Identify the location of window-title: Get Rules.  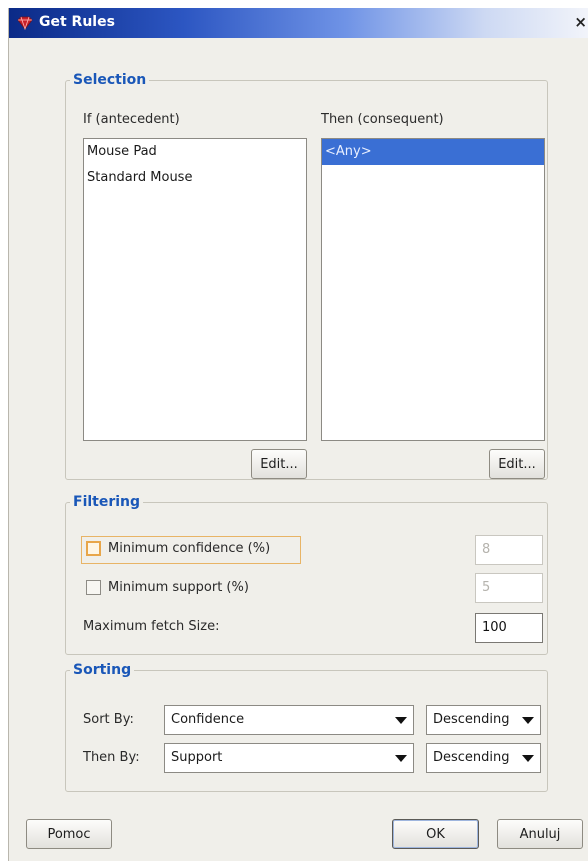
(77, 22).